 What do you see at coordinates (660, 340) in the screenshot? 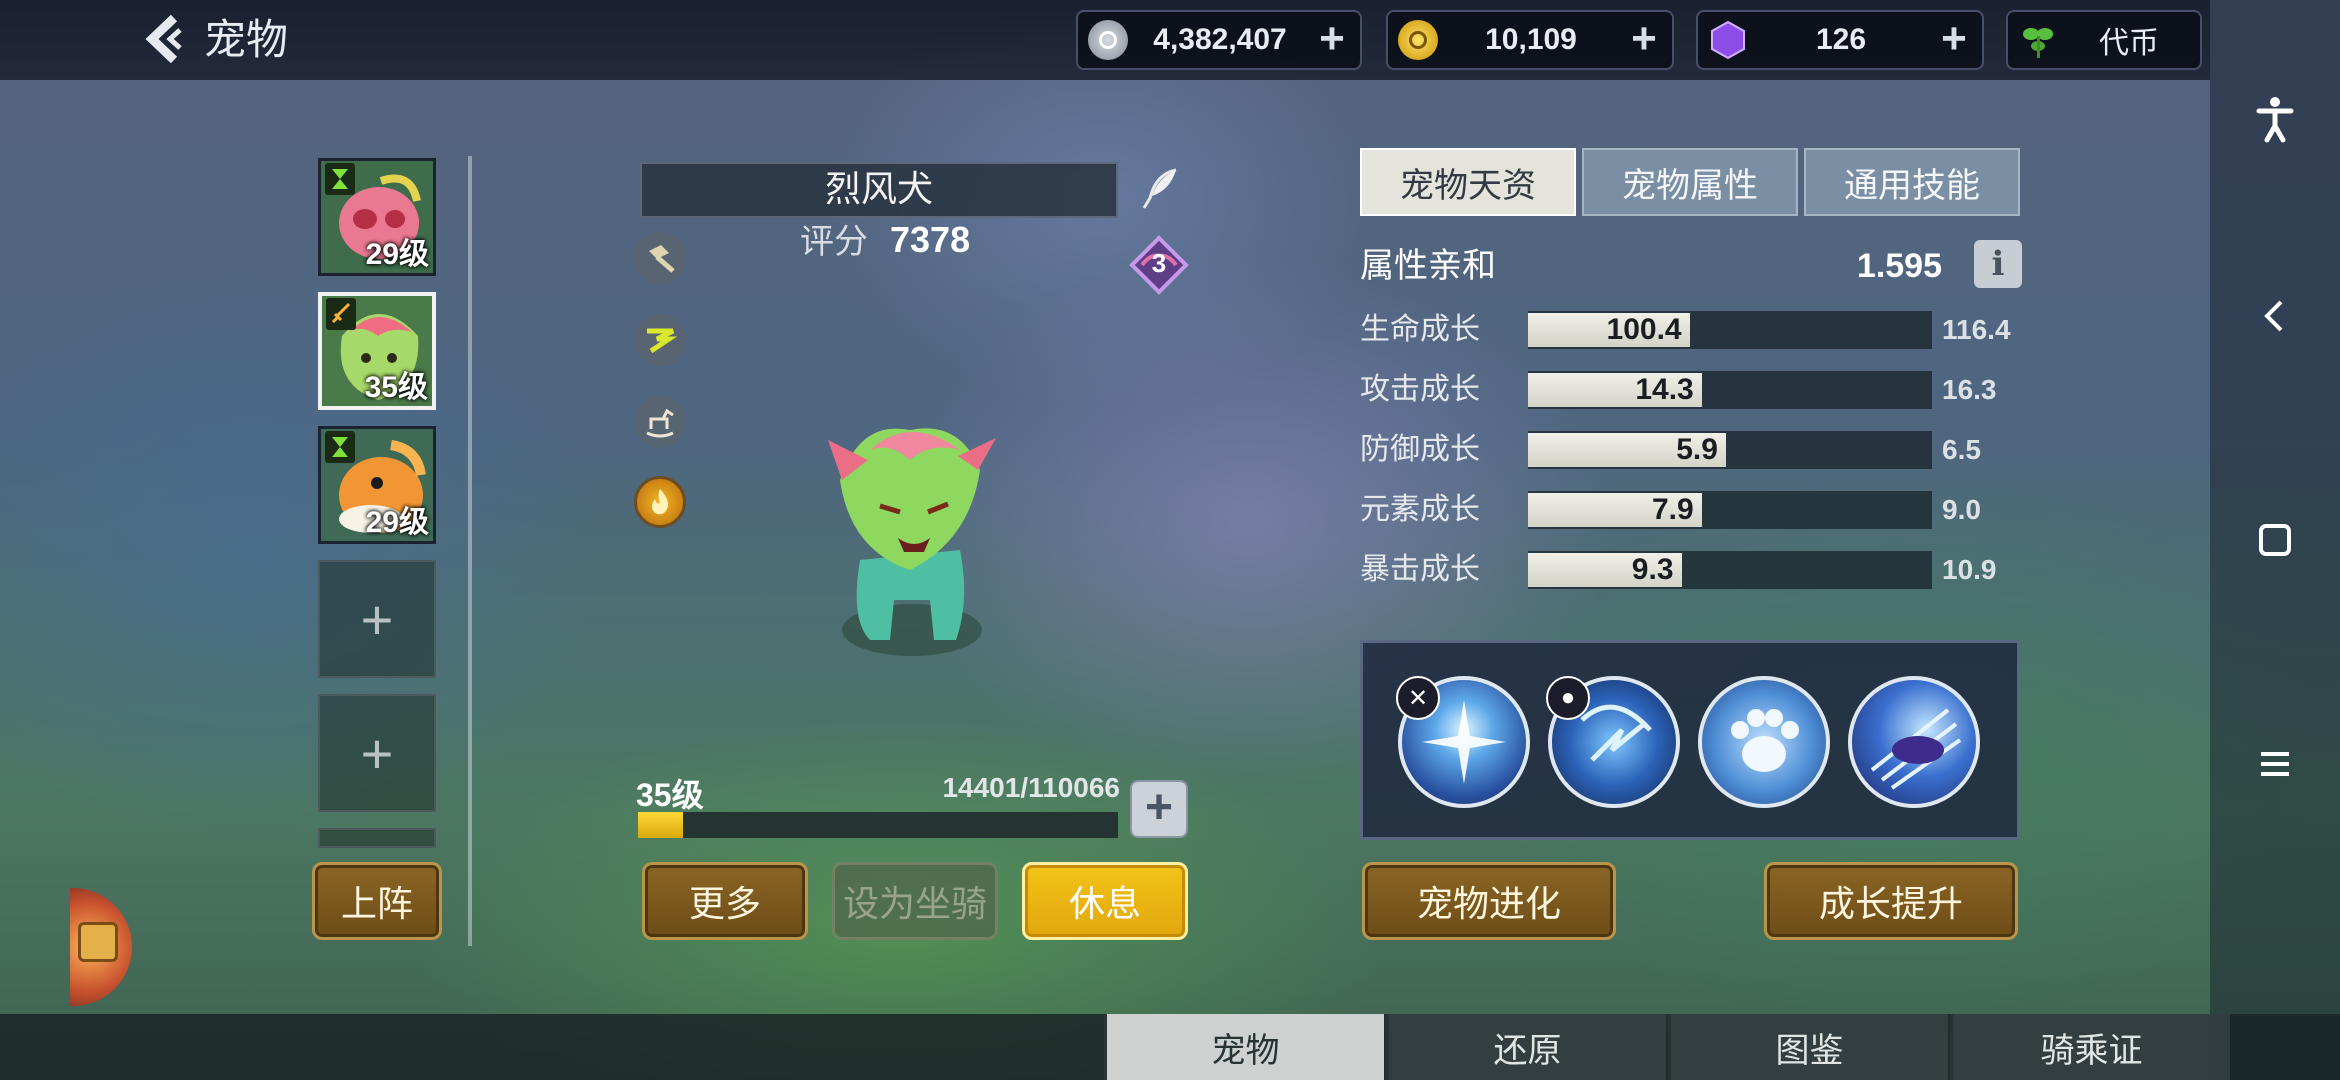
I see `wind-element-icon` at bounding box center [660, 340].